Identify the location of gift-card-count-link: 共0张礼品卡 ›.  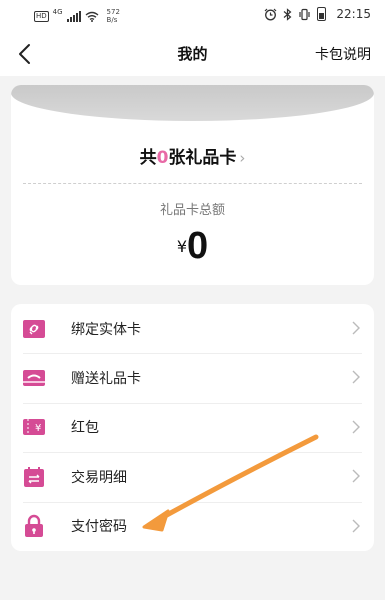
(192, 155).